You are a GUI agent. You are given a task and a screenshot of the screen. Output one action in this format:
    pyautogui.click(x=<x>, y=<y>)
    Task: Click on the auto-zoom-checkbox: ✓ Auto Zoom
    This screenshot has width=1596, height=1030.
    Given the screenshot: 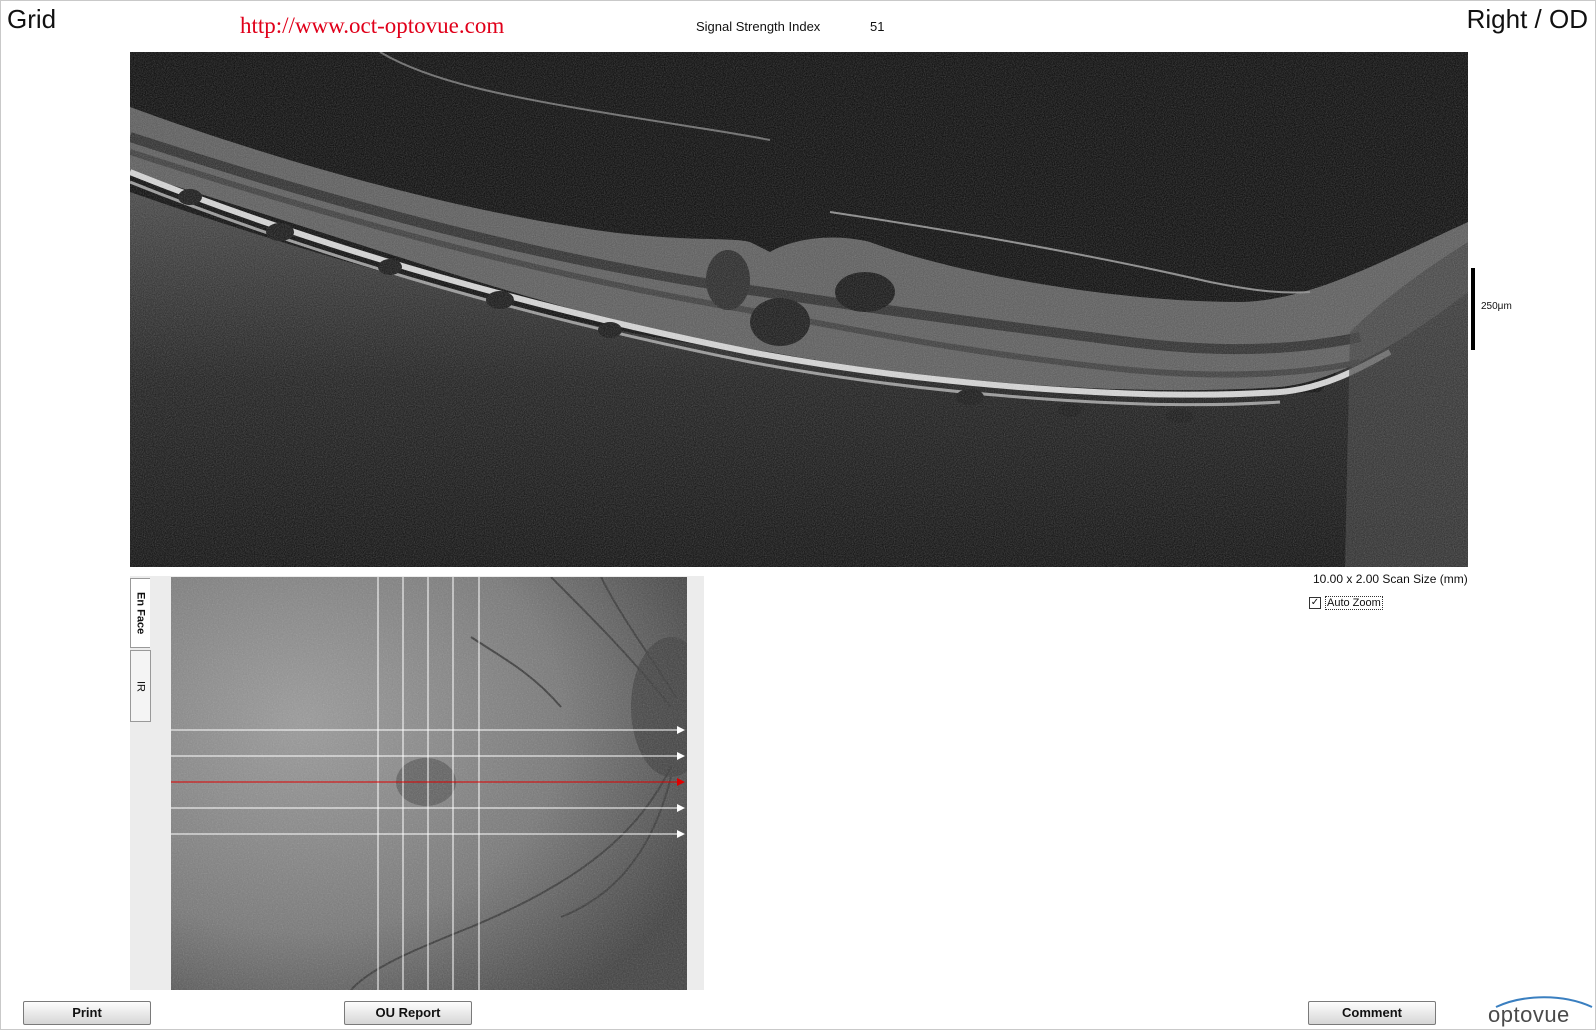 What is the action you would take?
    pyautogui.click(x=1346, y=603)
    